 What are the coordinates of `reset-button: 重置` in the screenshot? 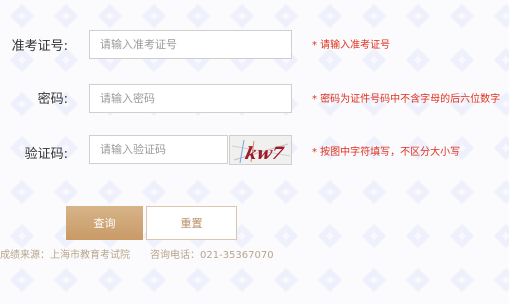 It's located at (191, 223).